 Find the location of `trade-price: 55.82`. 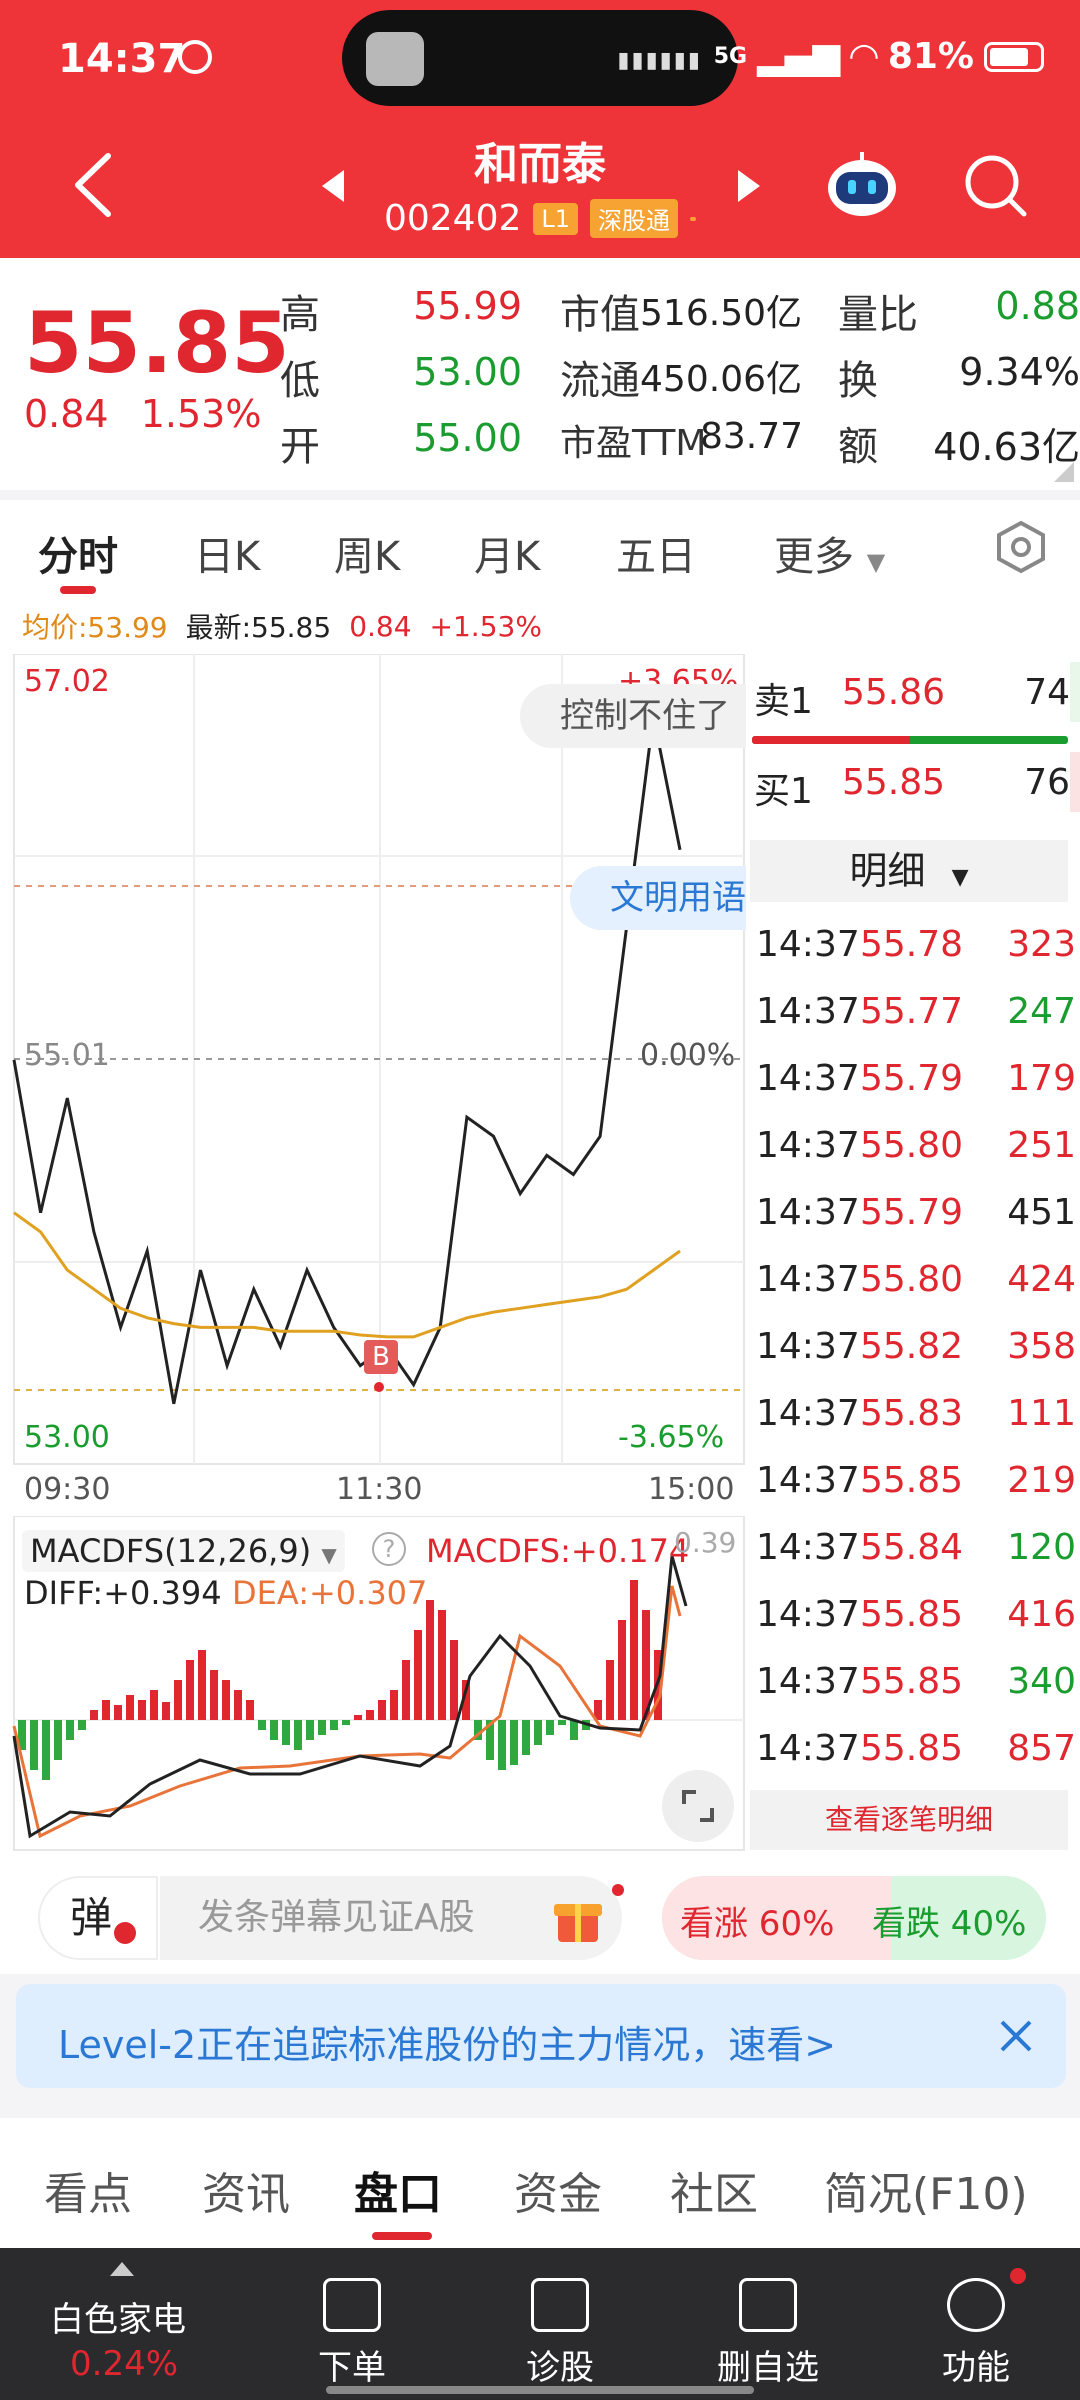

trade-price: 55.82 is located at coordinates (912, 1346).